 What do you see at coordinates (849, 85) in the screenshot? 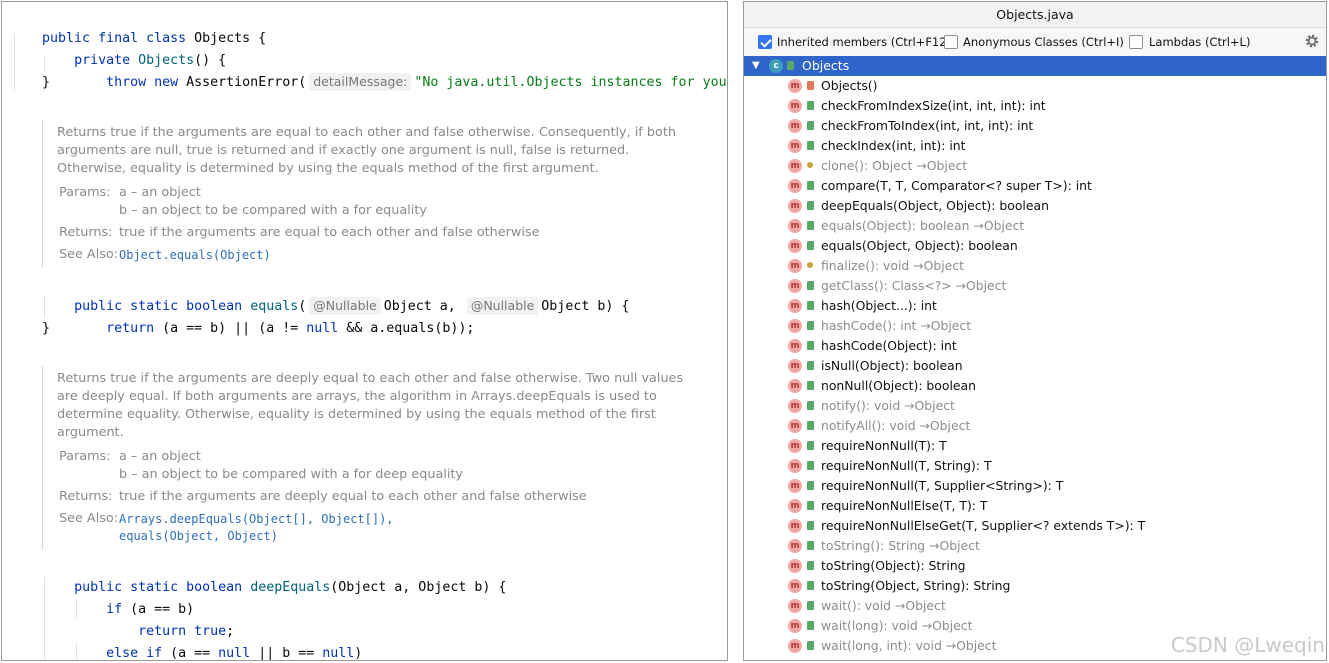
I see `method-label: Objects()` at bounding box center [849, 85].